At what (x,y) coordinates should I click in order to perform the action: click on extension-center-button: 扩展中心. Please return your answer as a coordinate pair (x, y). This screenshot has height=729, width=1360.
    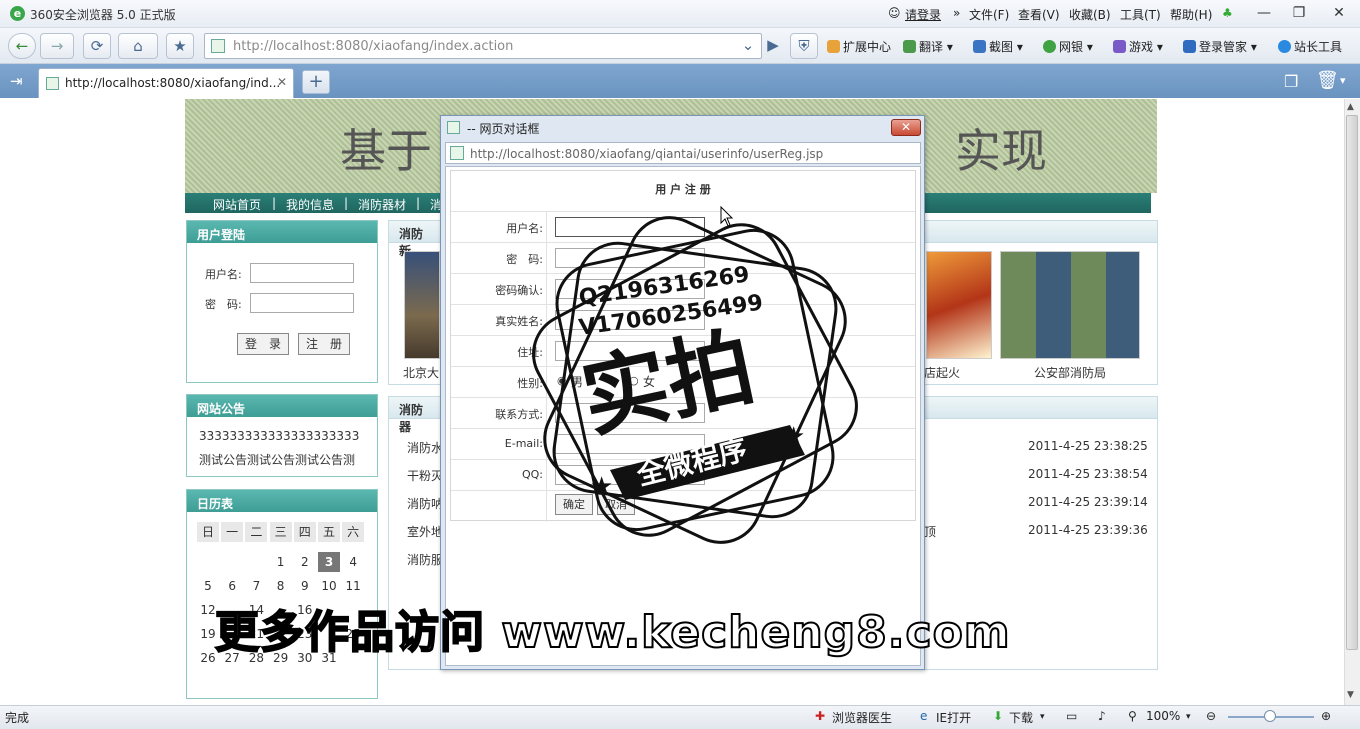
    Looking at the image, I should click on (859, 46).